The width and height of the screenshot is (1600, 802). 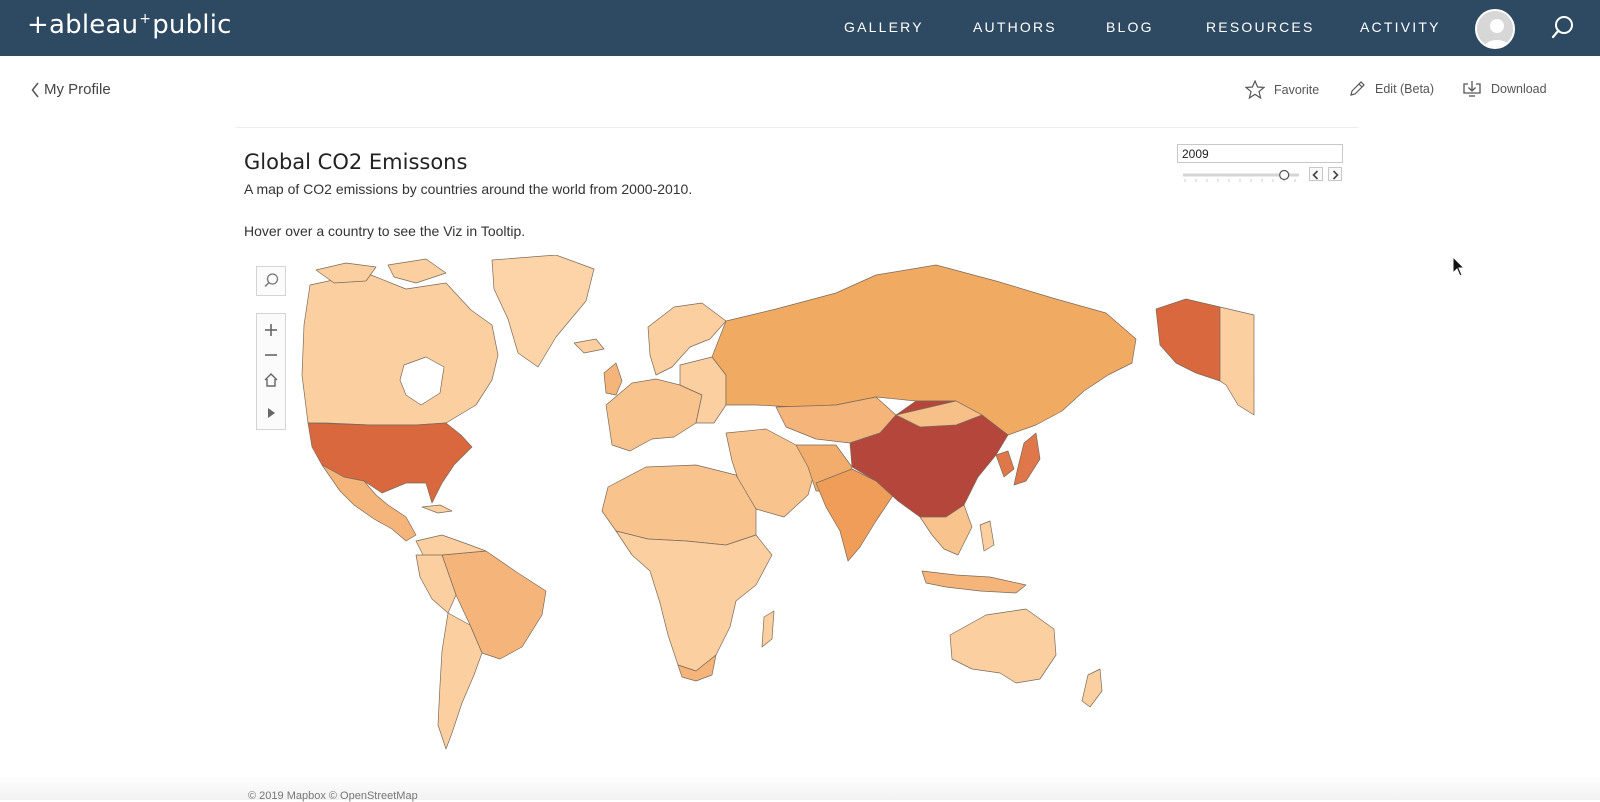 I want to click on edit-label: Edit (Beta), so click(x=1405, y=89).